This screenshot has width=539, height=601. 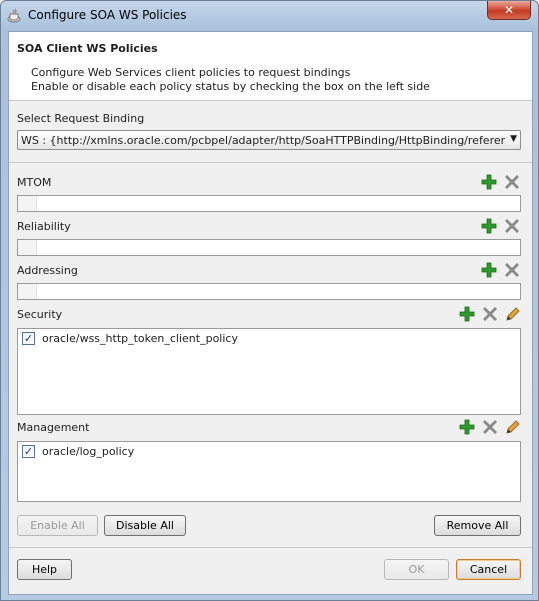 What do you see at coordinates (489, 270) in the screenshot?
I see `add-addressing-plus-icon` at bounding box center [489, 270].